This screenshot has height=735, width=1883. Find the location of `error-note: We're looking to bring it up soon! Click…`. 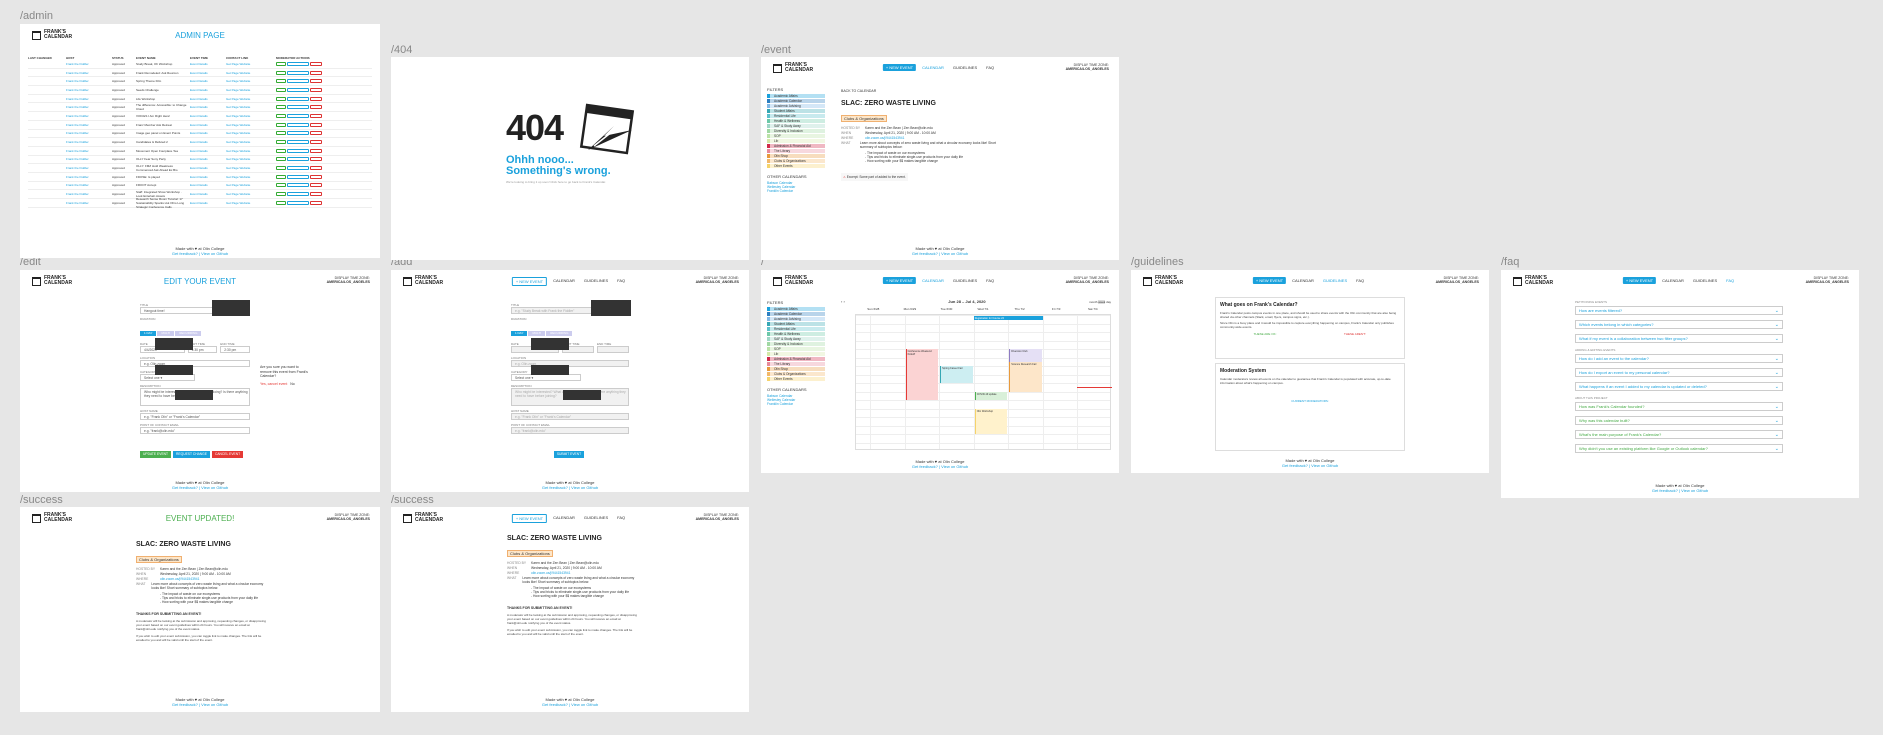

error-note: We're looking to bring it up soon! Click… is located at coordinates (556, 182).